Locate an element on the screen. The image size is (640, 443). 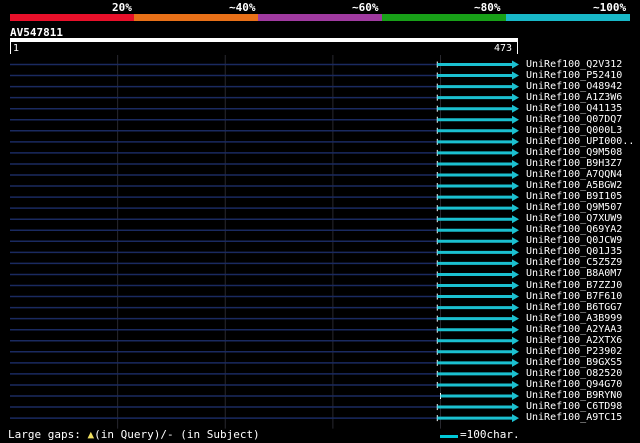
hit-label: UniRef100_P23902 is located at coordinates (574, 351).